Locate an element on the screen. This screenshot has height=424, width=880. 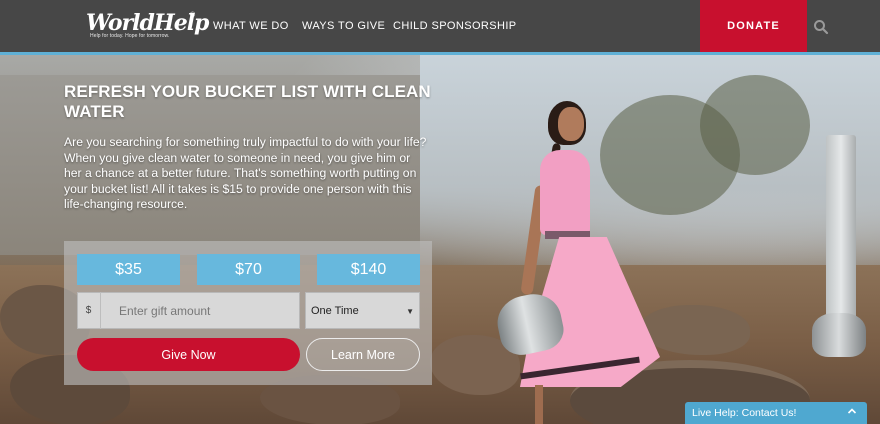
water-pump is located at coordinates (841, 235).